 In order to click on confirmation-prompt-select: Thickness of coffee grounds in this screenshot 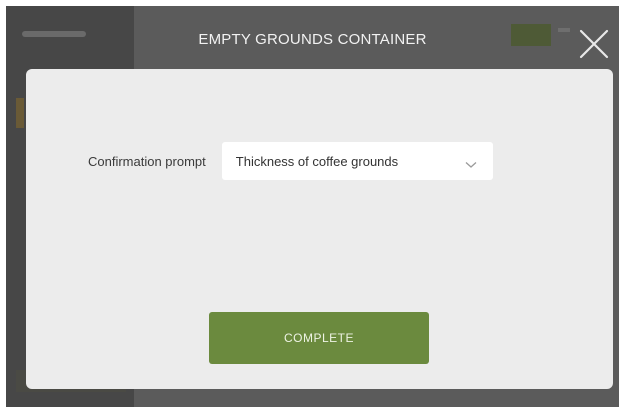, I will do `click(357, 161)`.